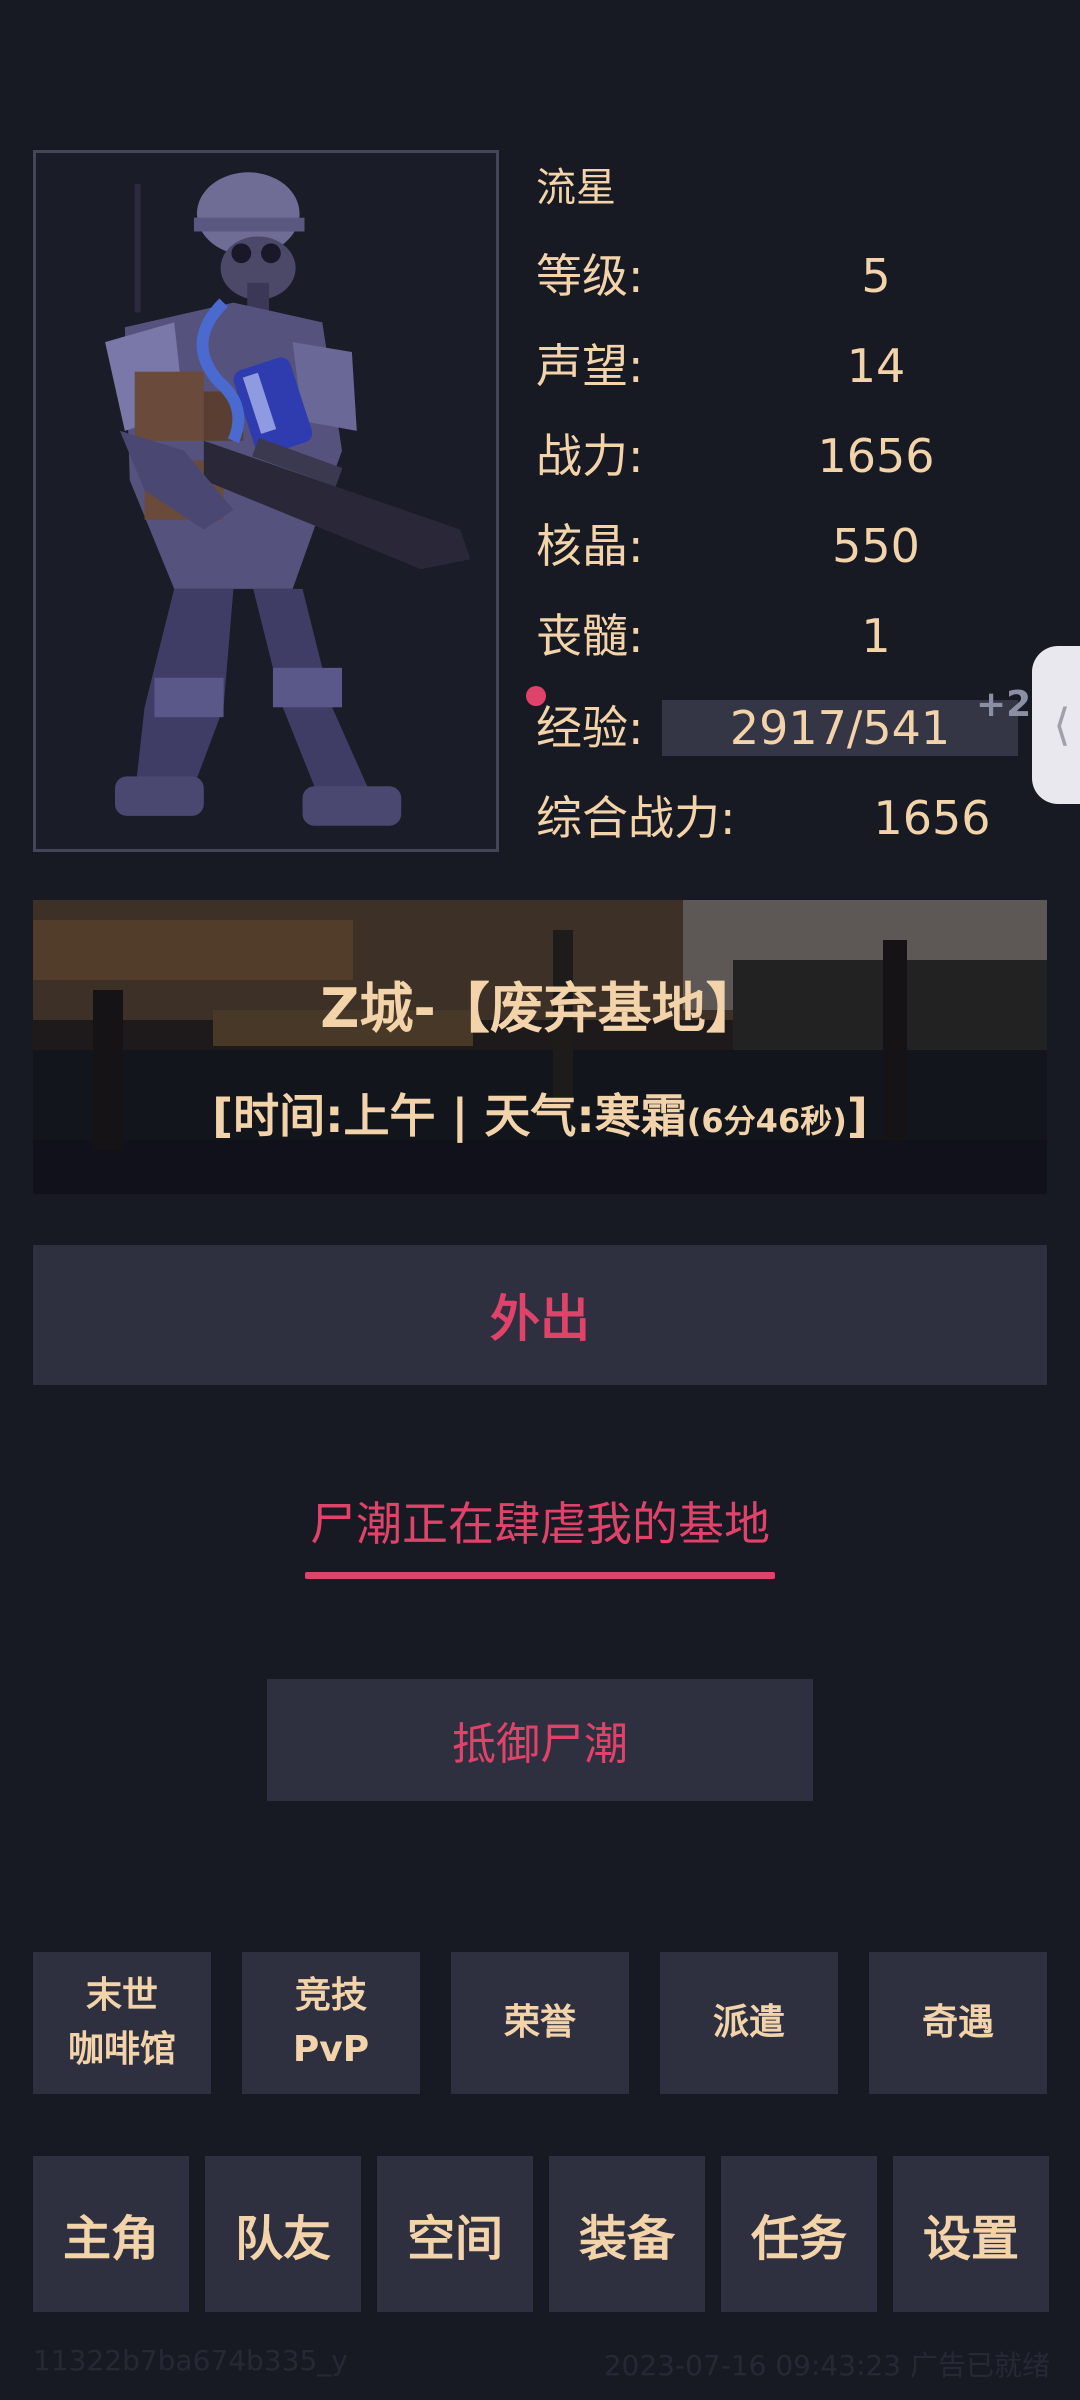  I want to click on device-id: 11322b7ba674b335_y, so click(190, 2360).